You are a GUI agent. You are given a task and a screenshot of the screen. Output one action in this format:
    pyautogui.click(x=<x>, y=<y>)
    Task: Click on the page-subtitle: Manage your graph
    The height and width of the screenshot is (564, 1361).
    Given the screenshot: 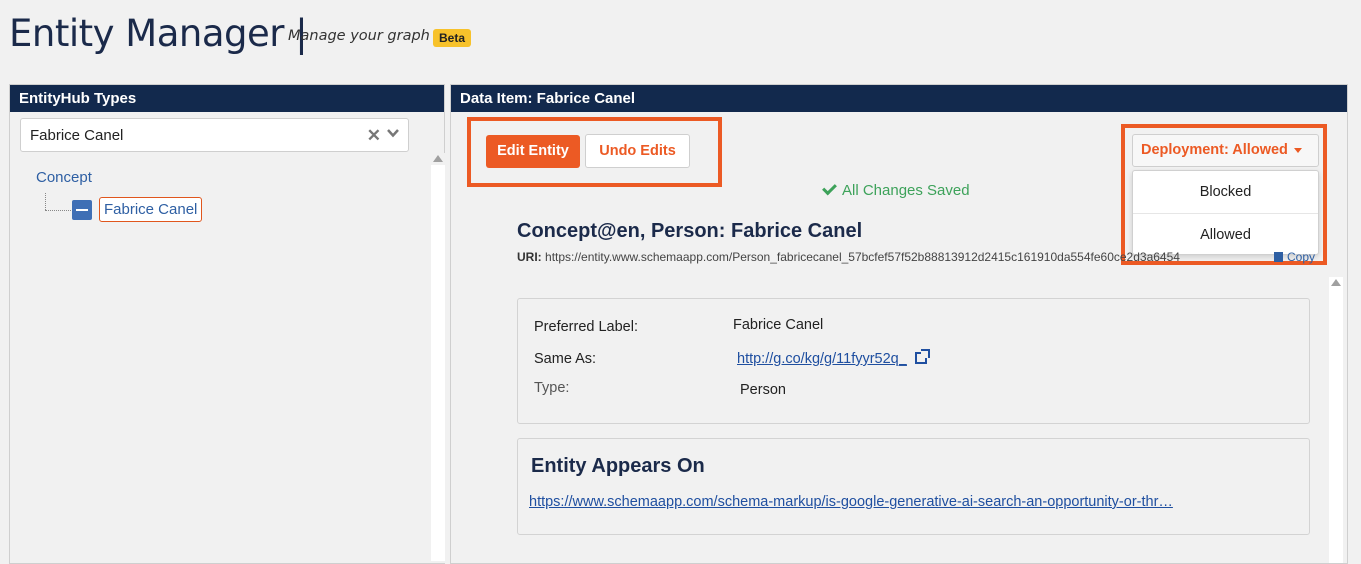 What is the action you would take?
    pyautogui.click(x=359, y=36)
    